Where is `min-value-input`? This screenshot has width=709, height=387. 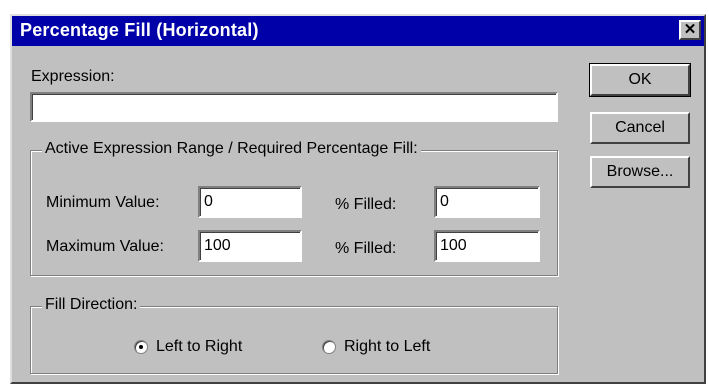
min-value-input is located at coordinates (250, 202).